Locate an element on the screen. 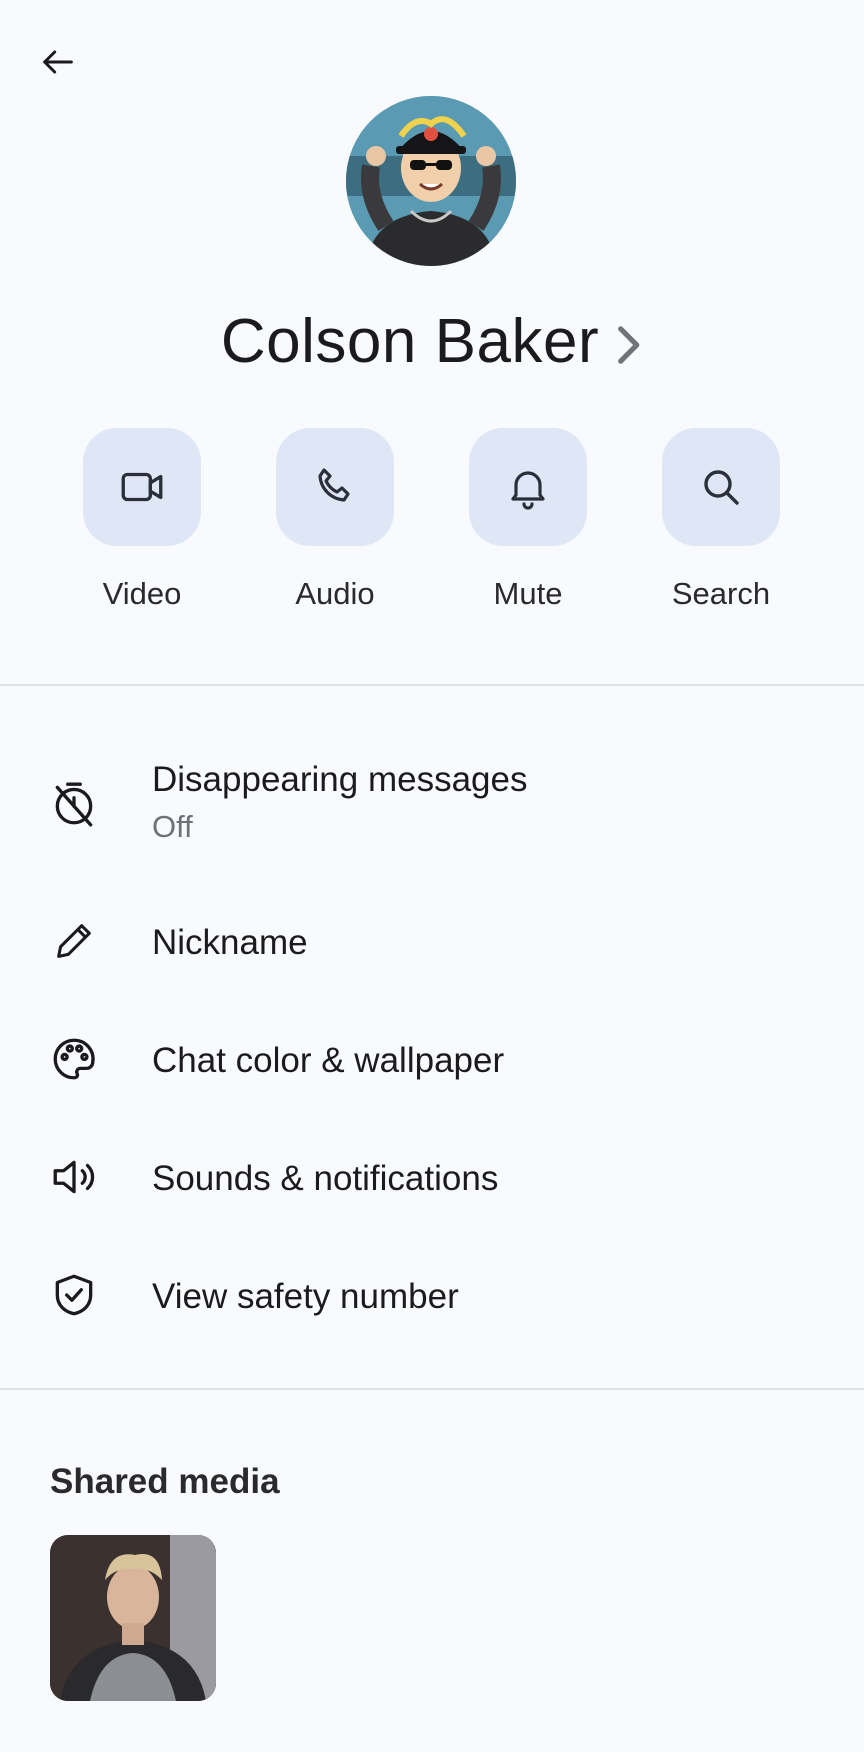  search-tile is located at coordinates (721, 487).